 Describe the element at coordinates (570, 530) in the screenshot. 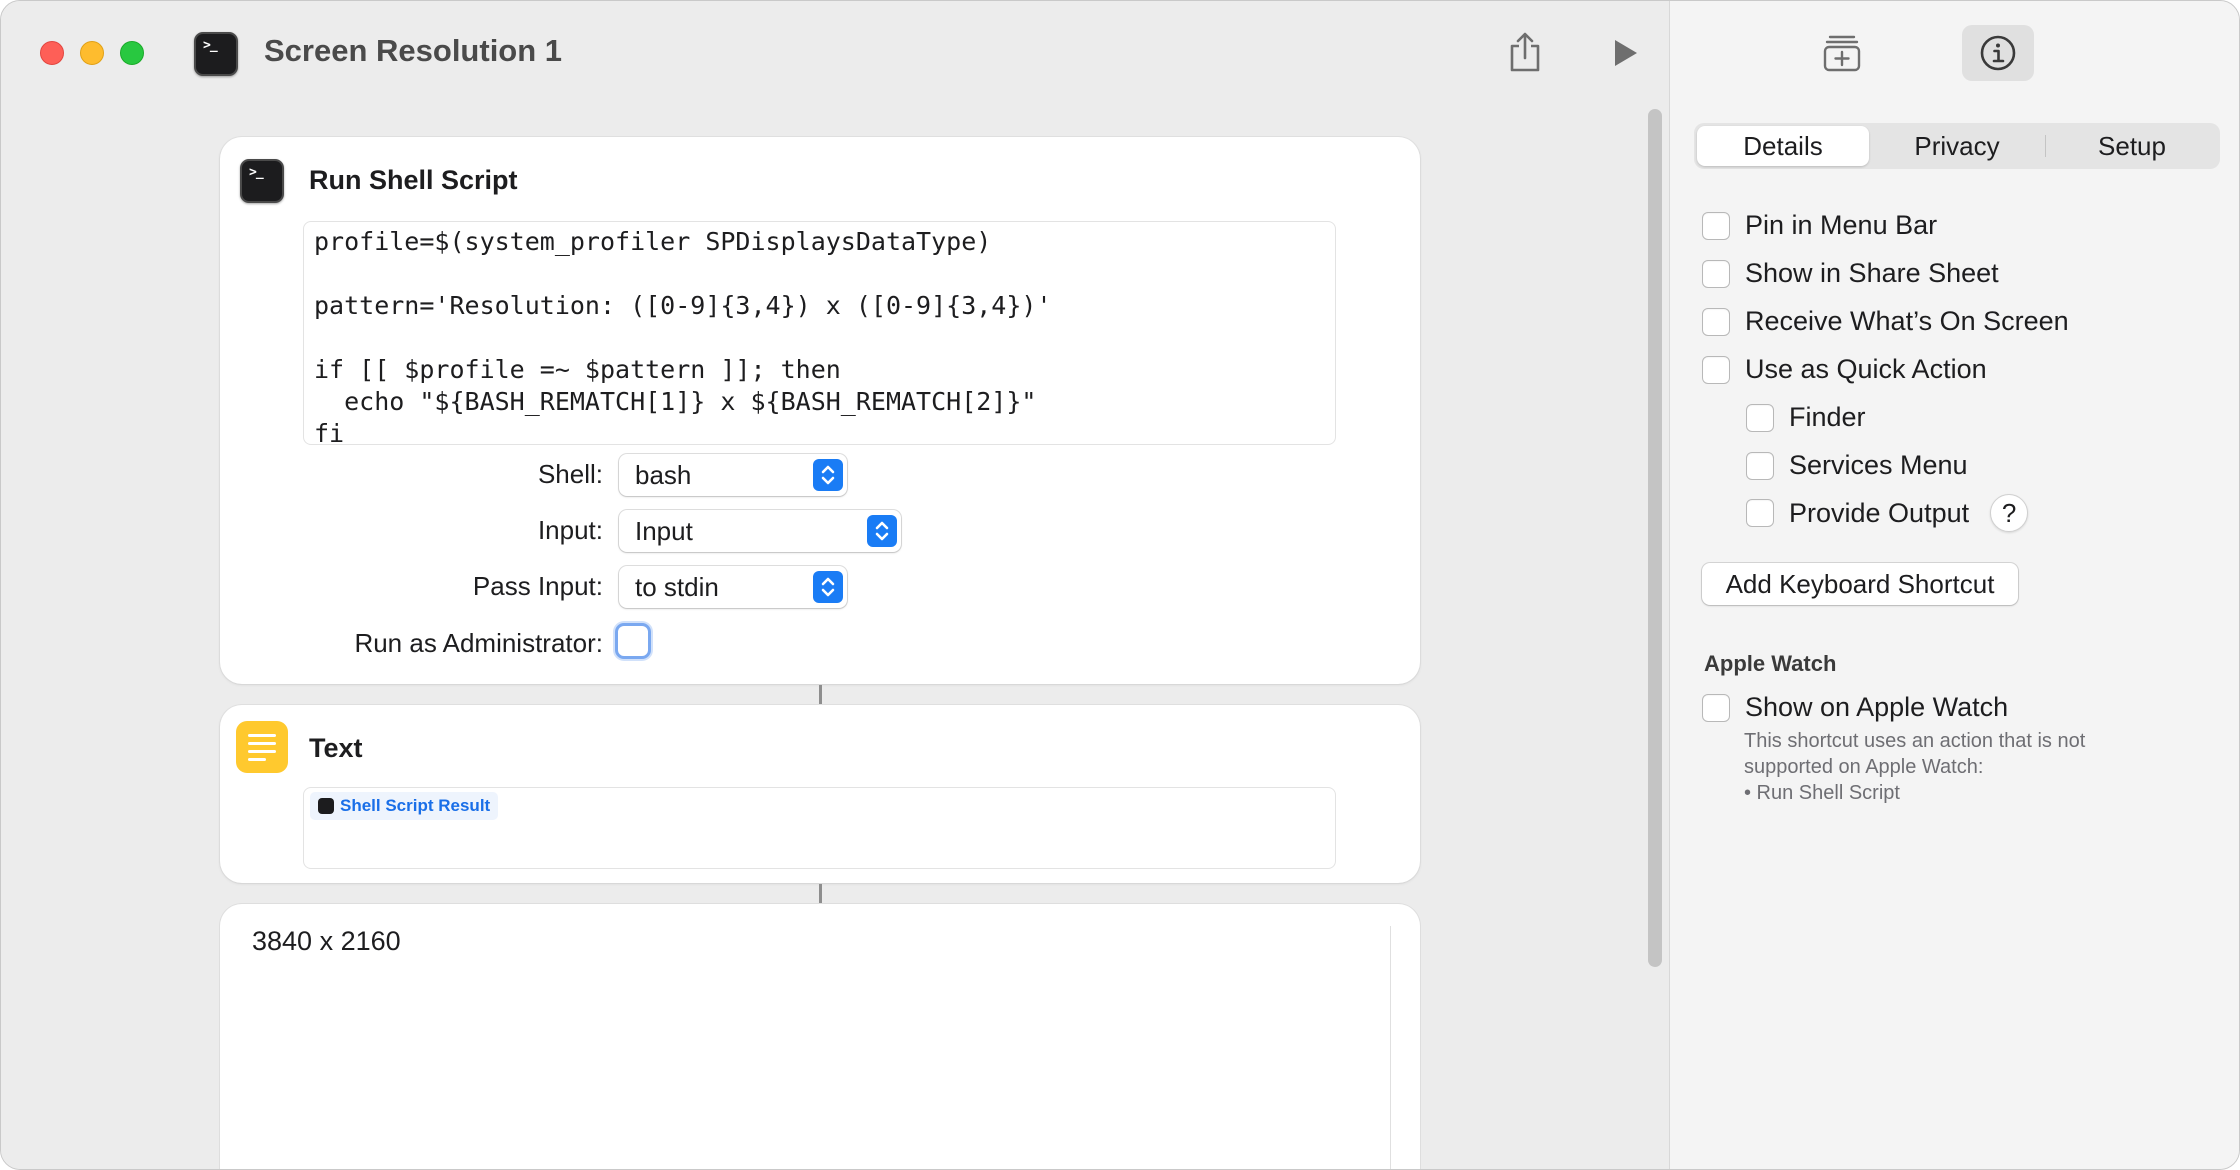

I see `input-label: Input:` at that location.